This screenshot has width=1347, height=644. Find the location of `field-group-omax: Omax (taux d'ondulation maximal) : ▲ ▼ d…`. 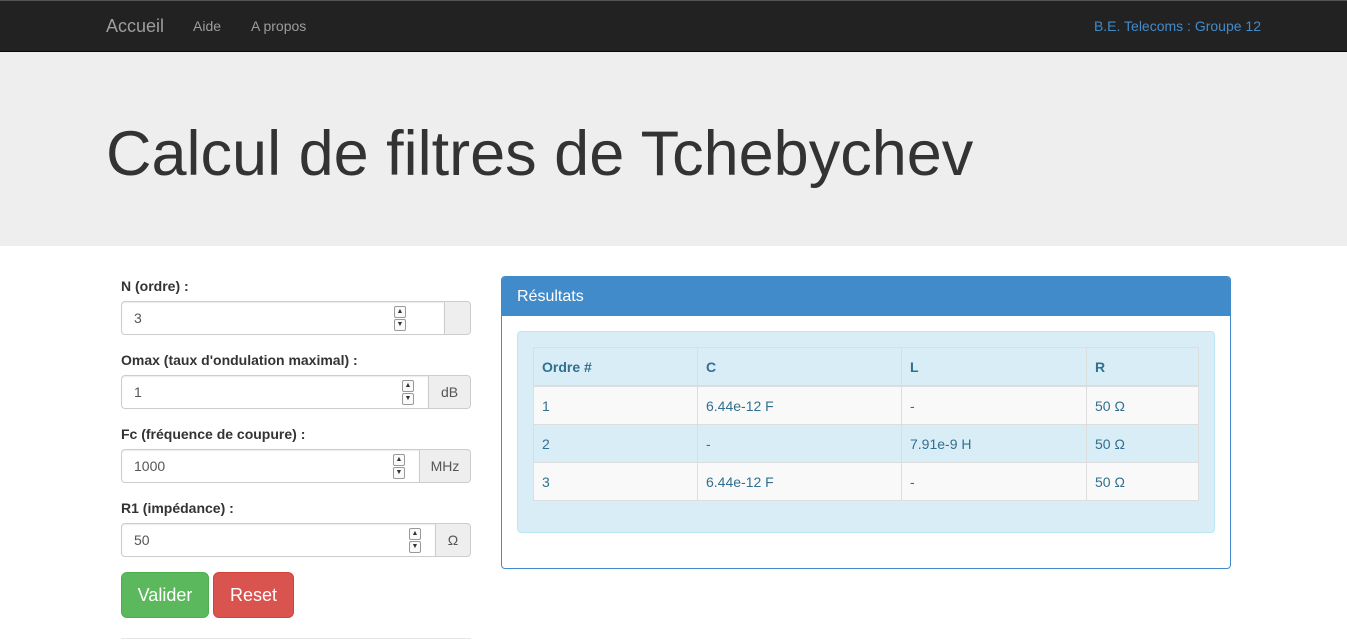

field-group-omax: Omax (taux d'ondulation maximal) : ▲ ▼ d… is located at coordinates (296, 379).